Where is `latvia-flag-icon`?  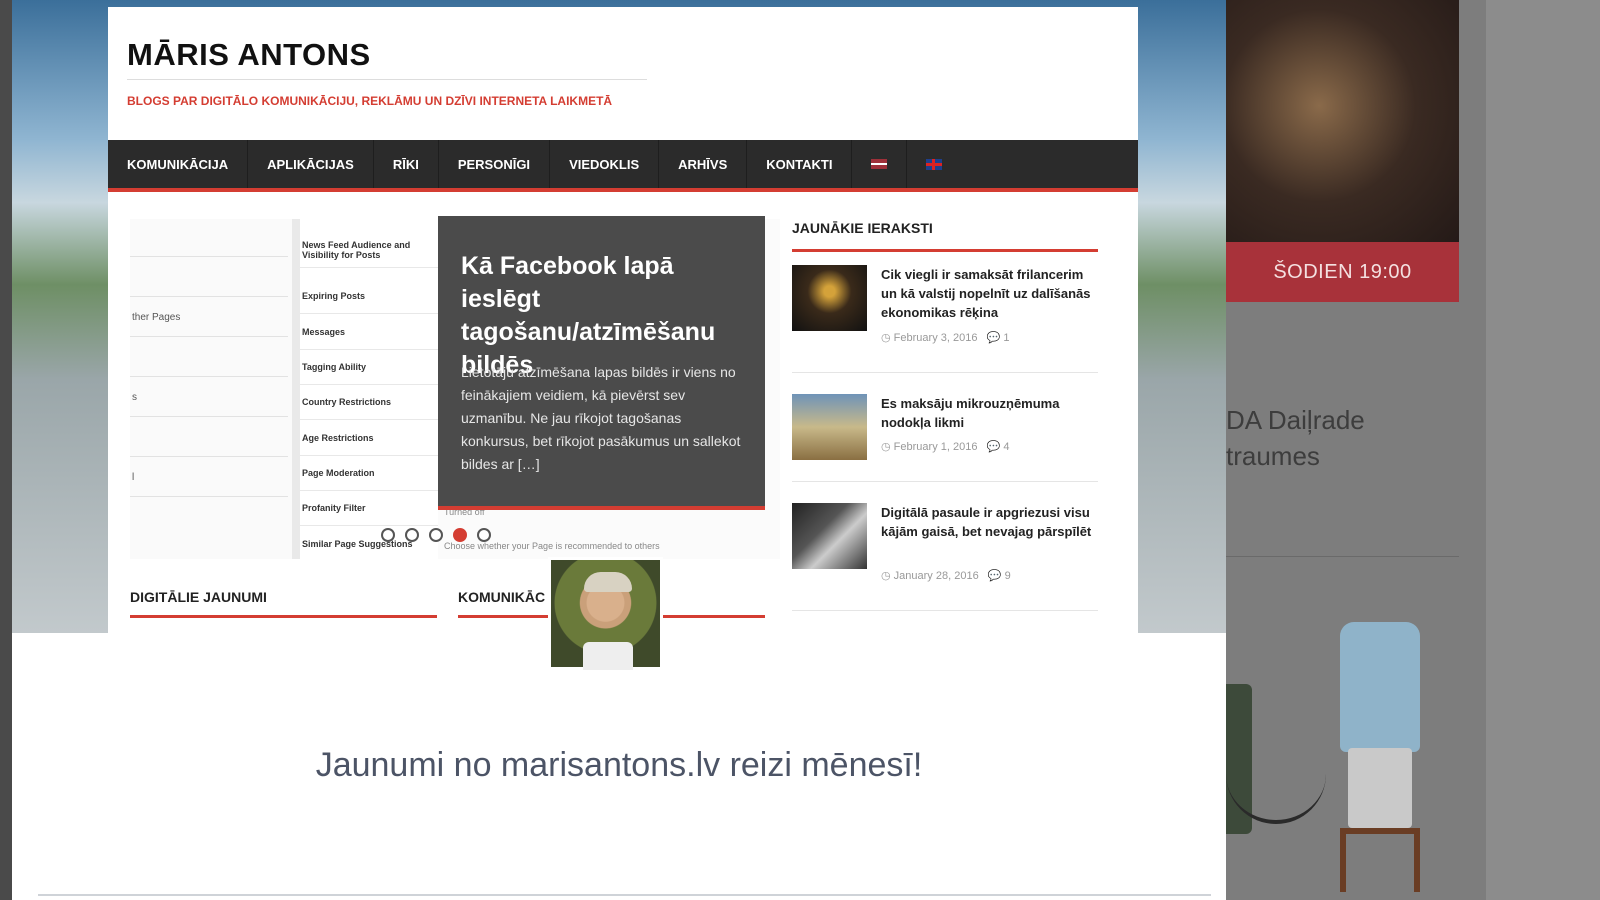
latvia-flag-icon is located at coordinates (879, 164).